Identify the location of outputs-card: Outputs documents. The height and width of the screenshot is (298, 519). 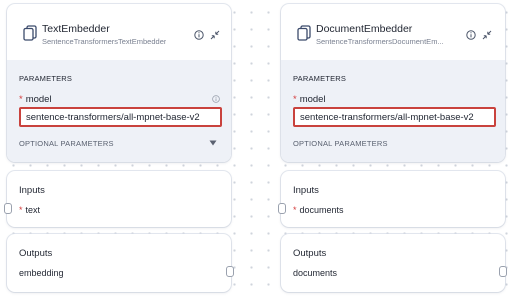
(393, 263).